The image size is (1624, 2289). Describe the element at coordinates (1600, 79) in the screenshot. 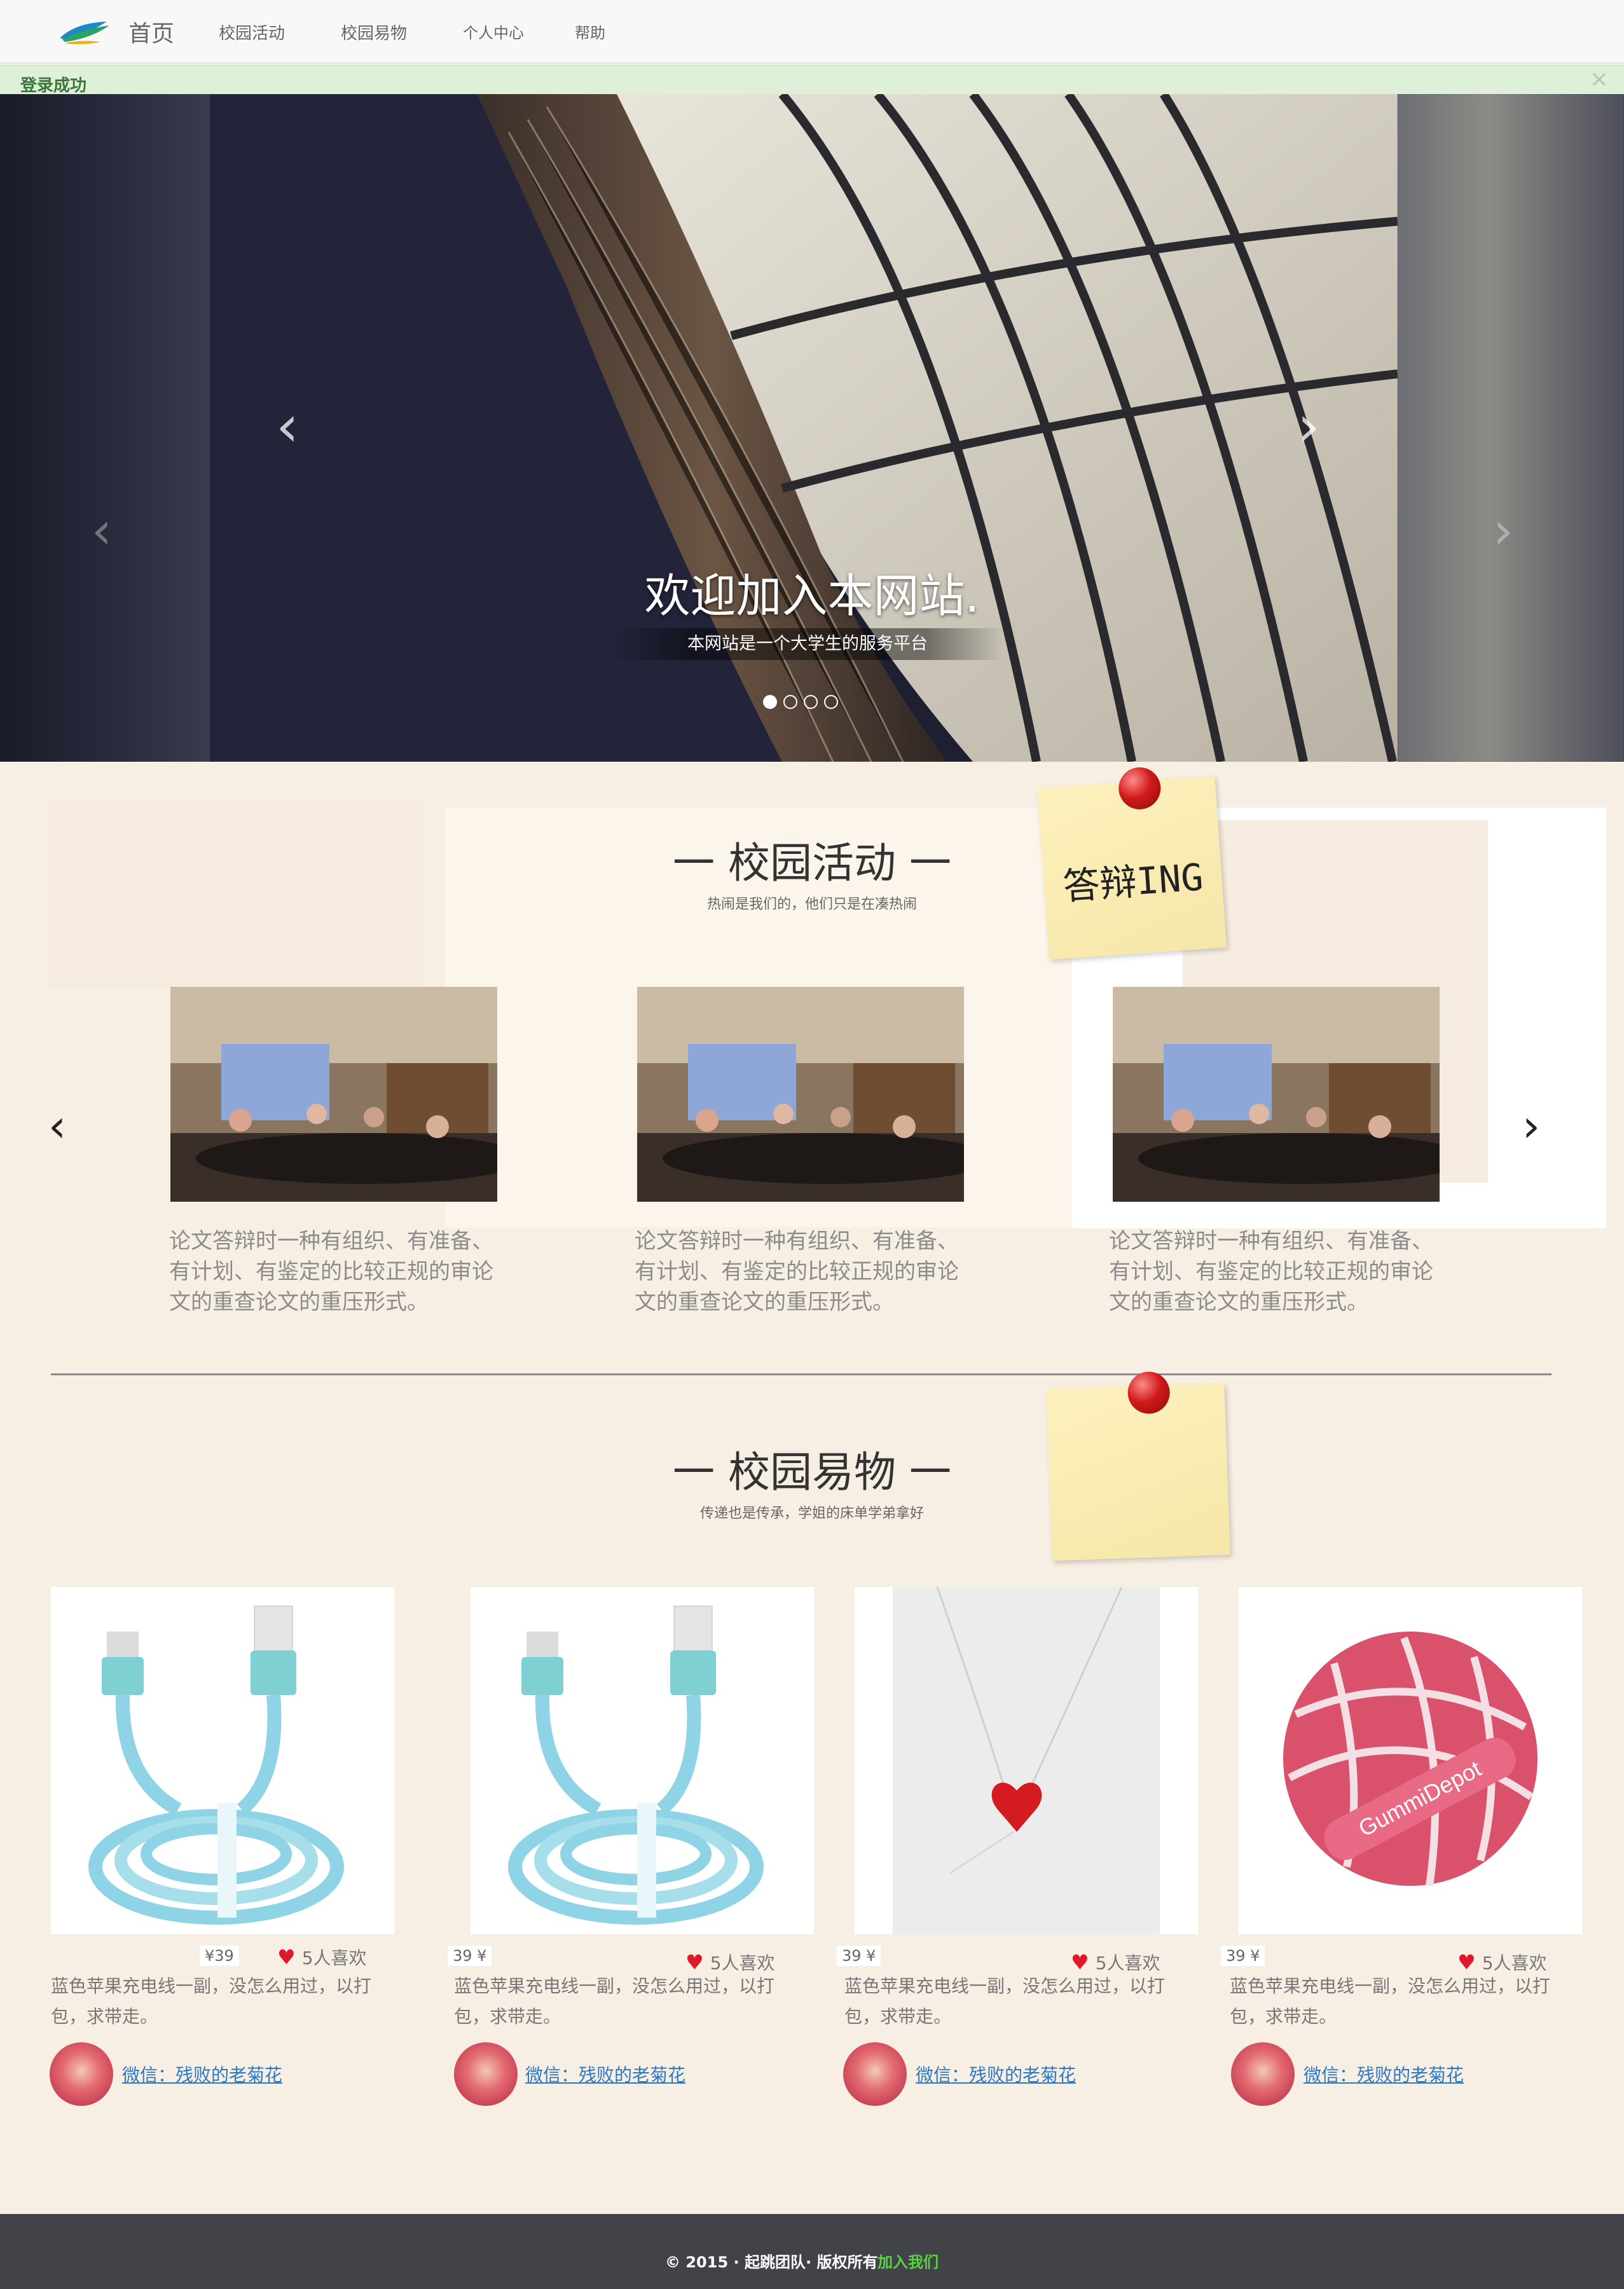

I see `close-icon: ×` at that location.